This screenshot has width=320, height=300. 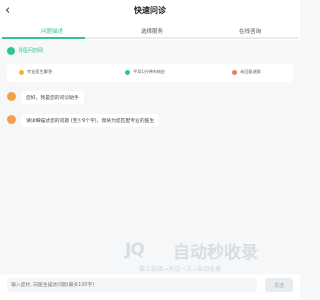 What do you see at coordinates (250, 71) in the screenshot?
I see `feature-label: 未回复退款` at bounding box center [250, 71].